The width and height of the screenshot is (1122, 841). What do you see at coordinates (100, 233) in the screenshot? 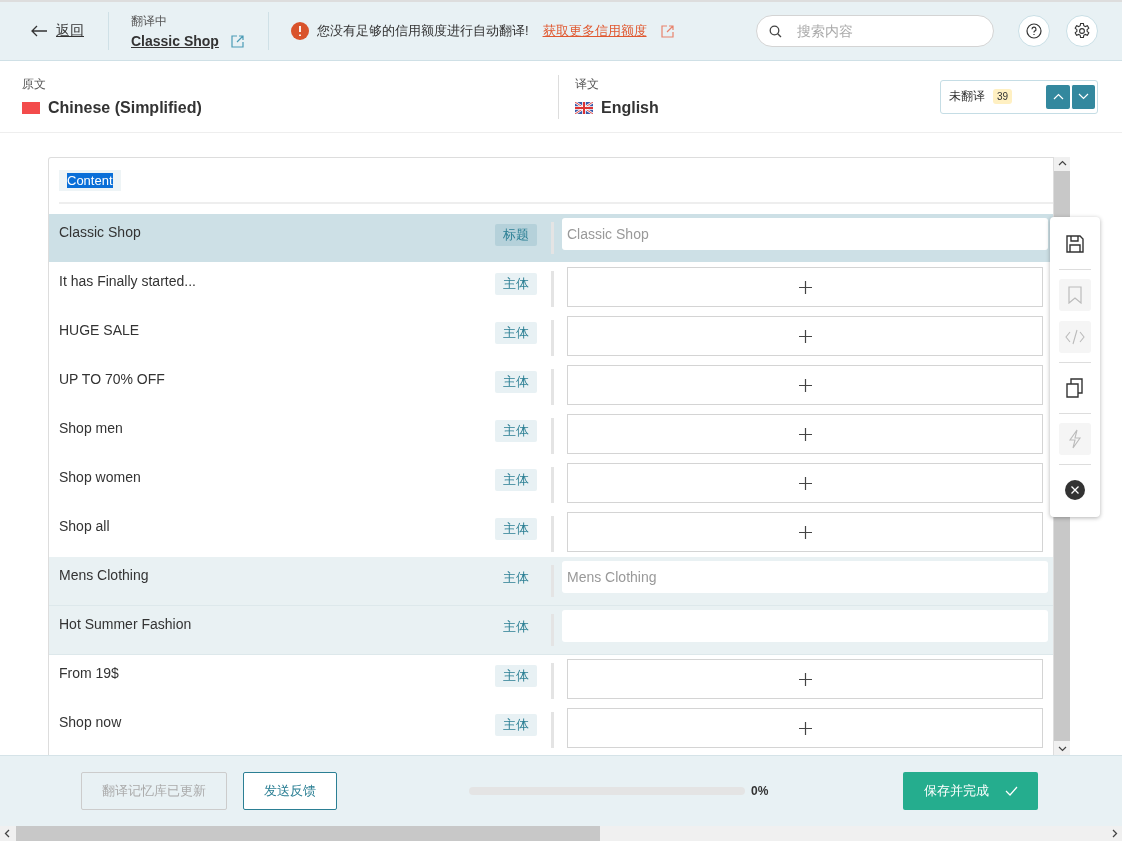
I see `source-text: Classic Shop` at bounding box center [100, 233].